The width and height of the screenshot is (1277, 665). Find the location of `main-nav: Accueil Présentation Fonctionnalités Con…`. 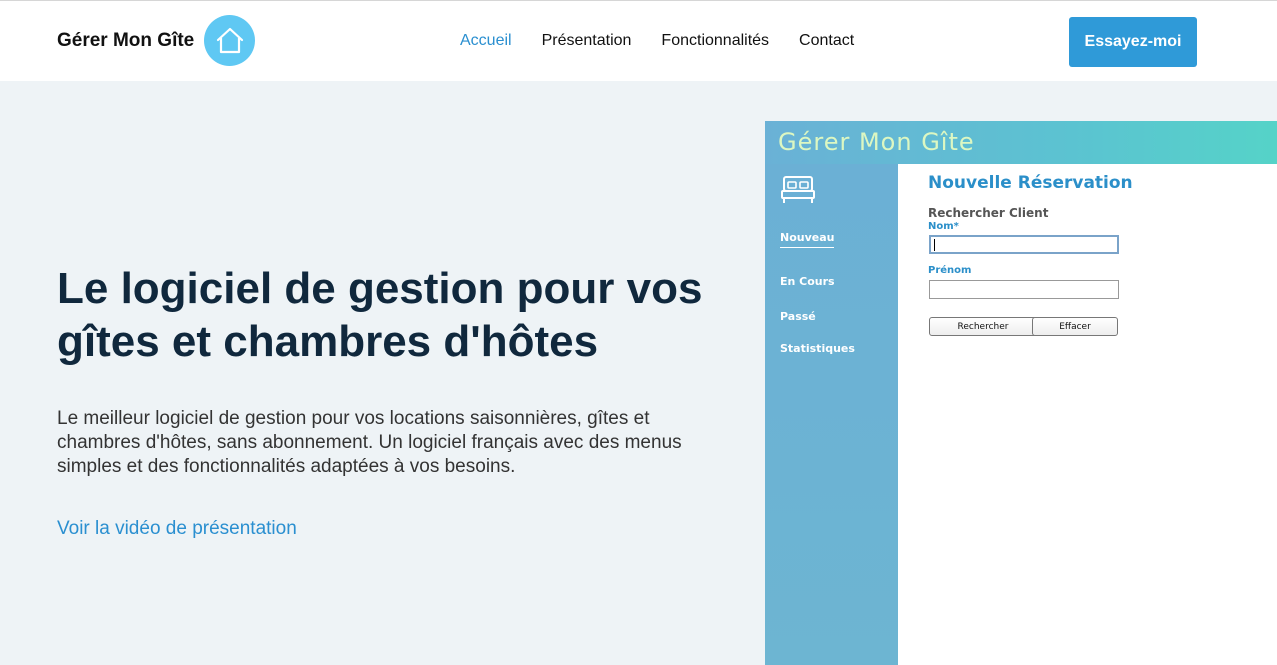

main-nav: Accueil Présentation Fonctionnalités Con… is located at coordinates (657, 41).